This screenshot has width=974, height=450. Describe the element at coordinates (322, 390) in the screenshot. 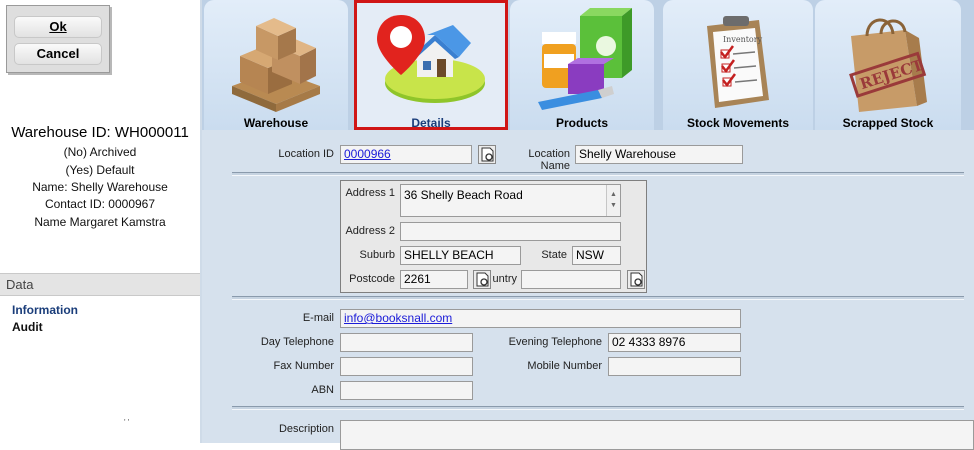

I see `abn-label: ABN` at that location.